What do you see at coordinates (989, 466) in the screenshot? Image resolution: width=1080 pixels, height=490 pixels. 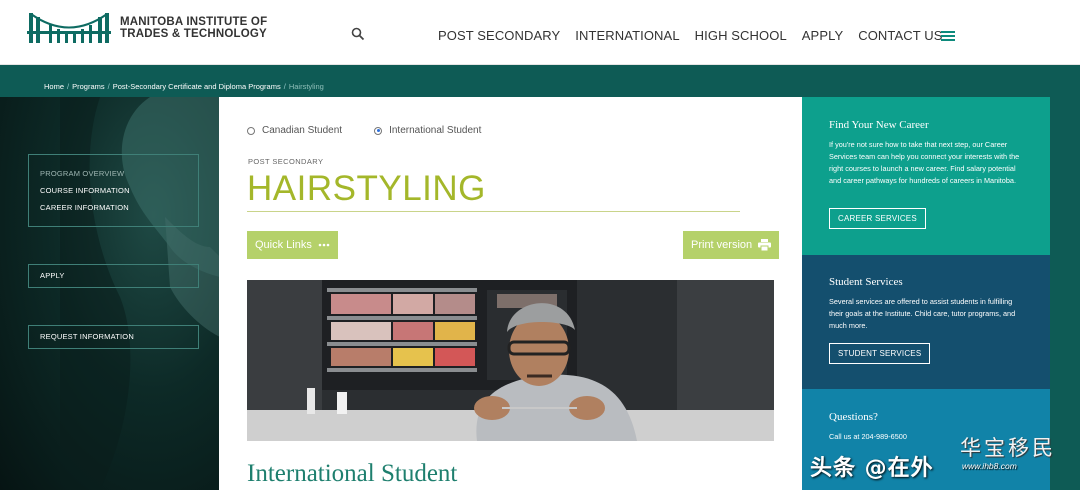 I see `watermark-url: www.ihb8.com` at bounding box center [989, 466].